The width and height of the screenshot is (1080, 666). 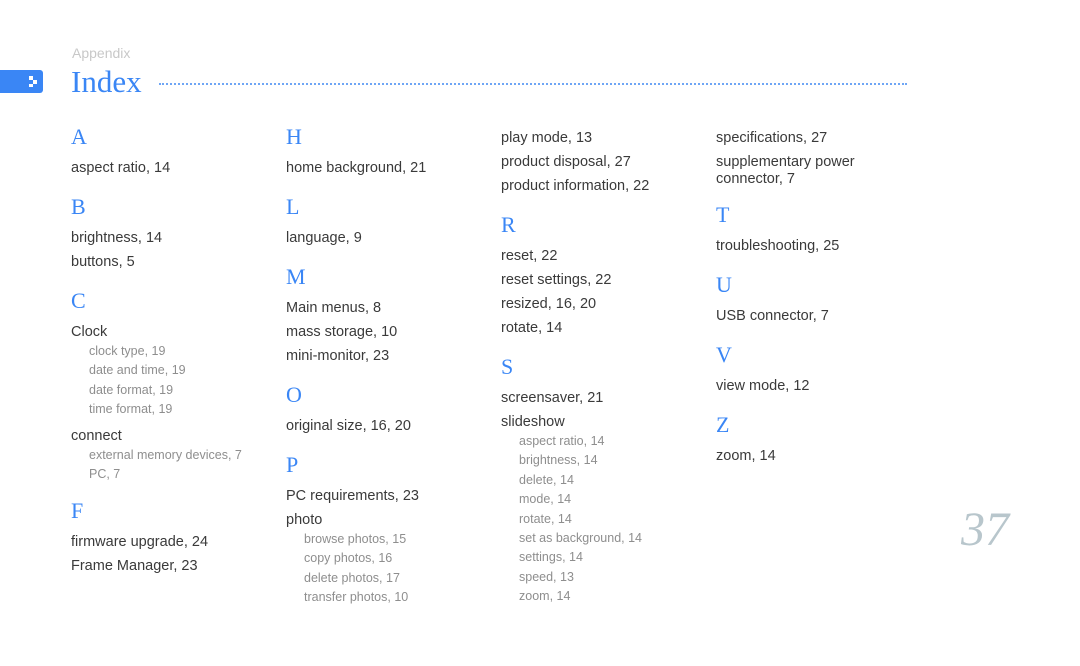 What do you see at coordinates (180, 455) in the screenshot?
I see `index-subentry: external memory devices, 7` at bounding box center [180, 455].